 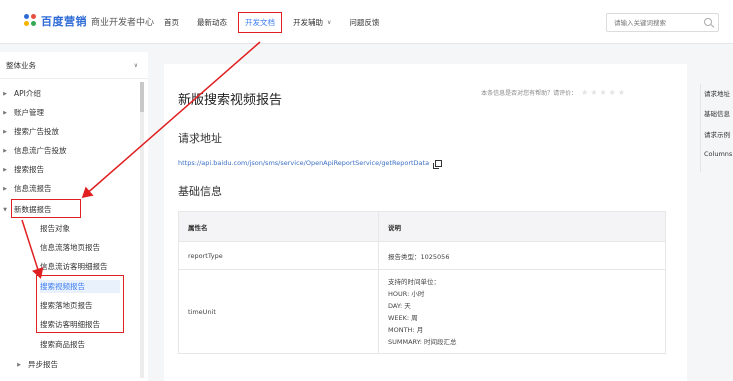 What do you see at coordinates (522, 255) in the screenshot?
I see `cell-desc: 报告类型：1025056` at bounding box center [522, 255].